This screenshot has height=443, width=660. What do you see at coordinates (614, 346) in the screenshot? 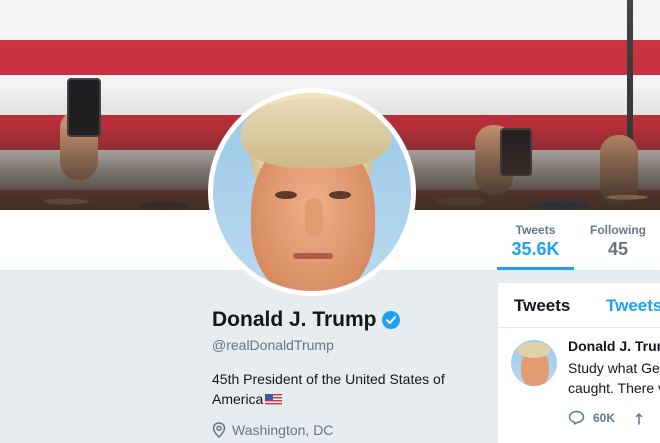
I see `tweet-author: Donald J. Trum` at bounding box center [614, 346].